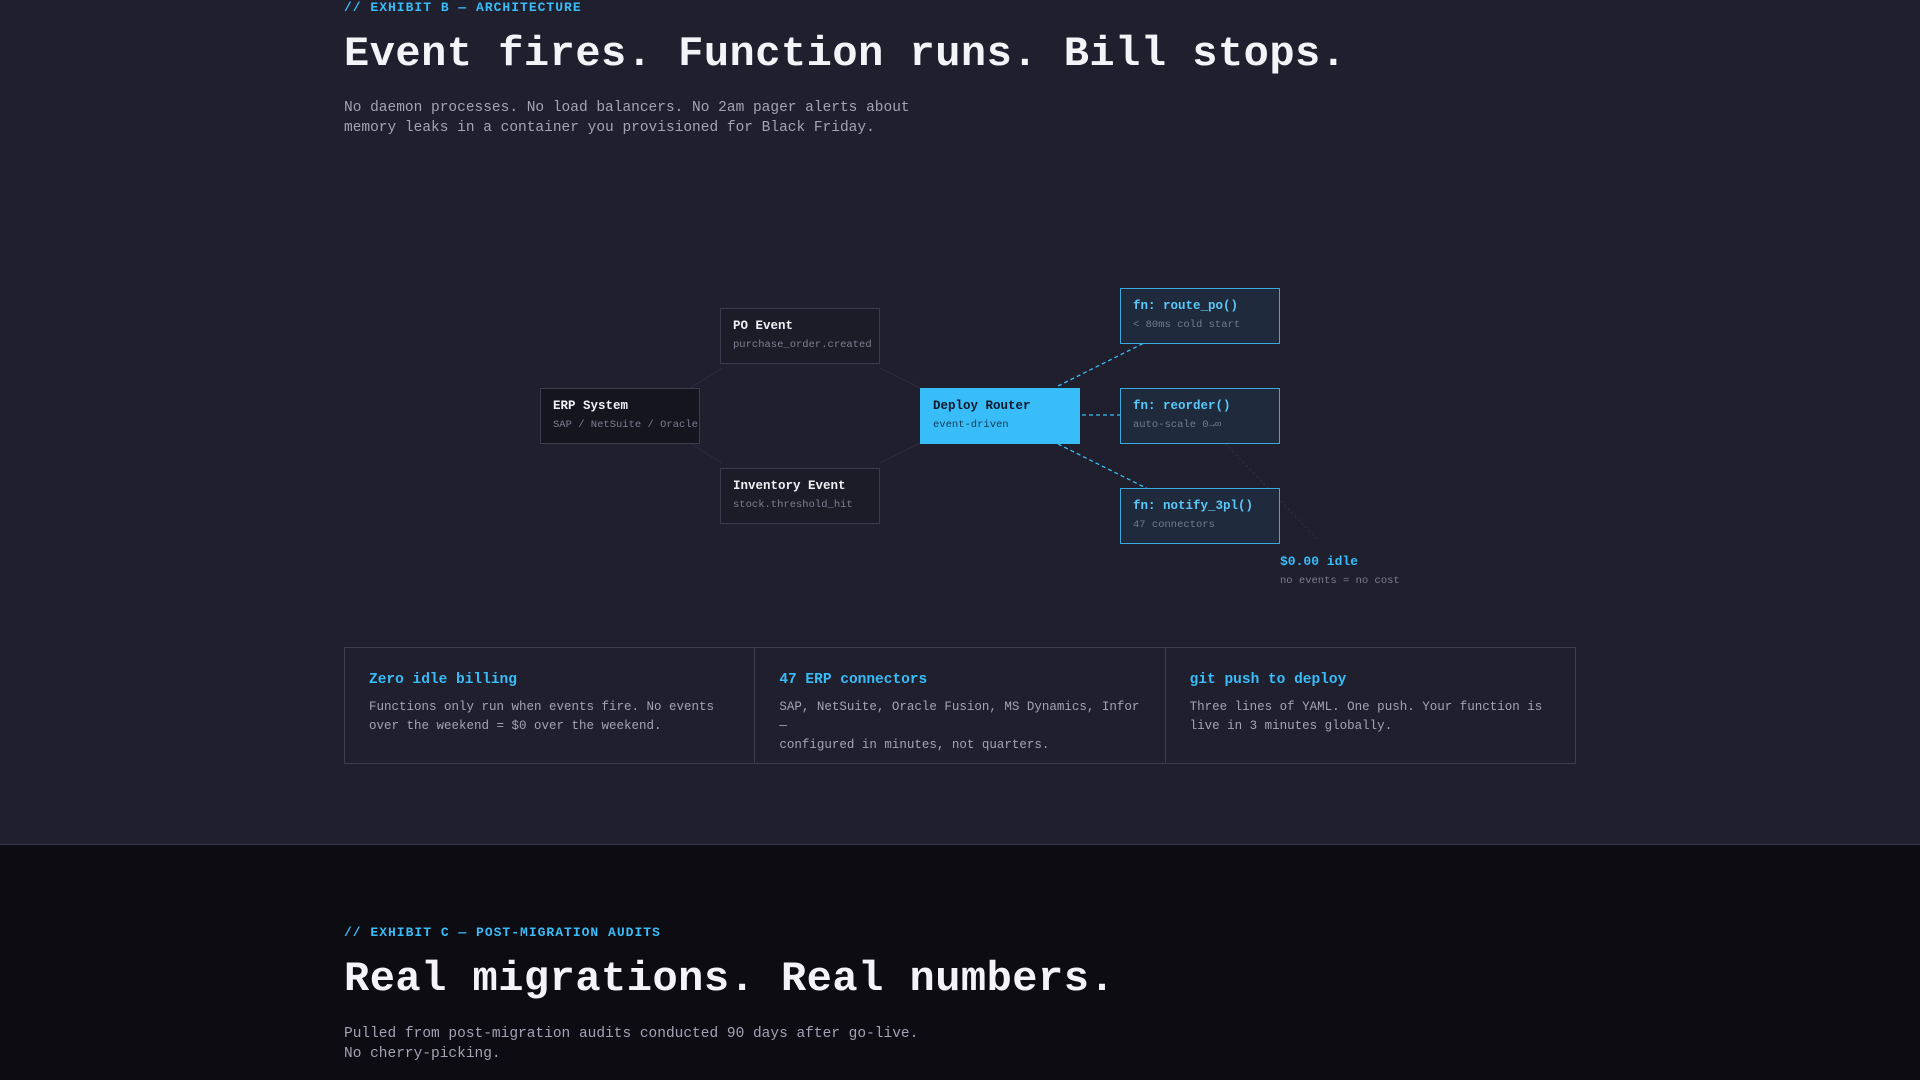  Describe the element at coordinates (971, 425) in the screenshot. I see `node-subtitle: event-driven` at that location.